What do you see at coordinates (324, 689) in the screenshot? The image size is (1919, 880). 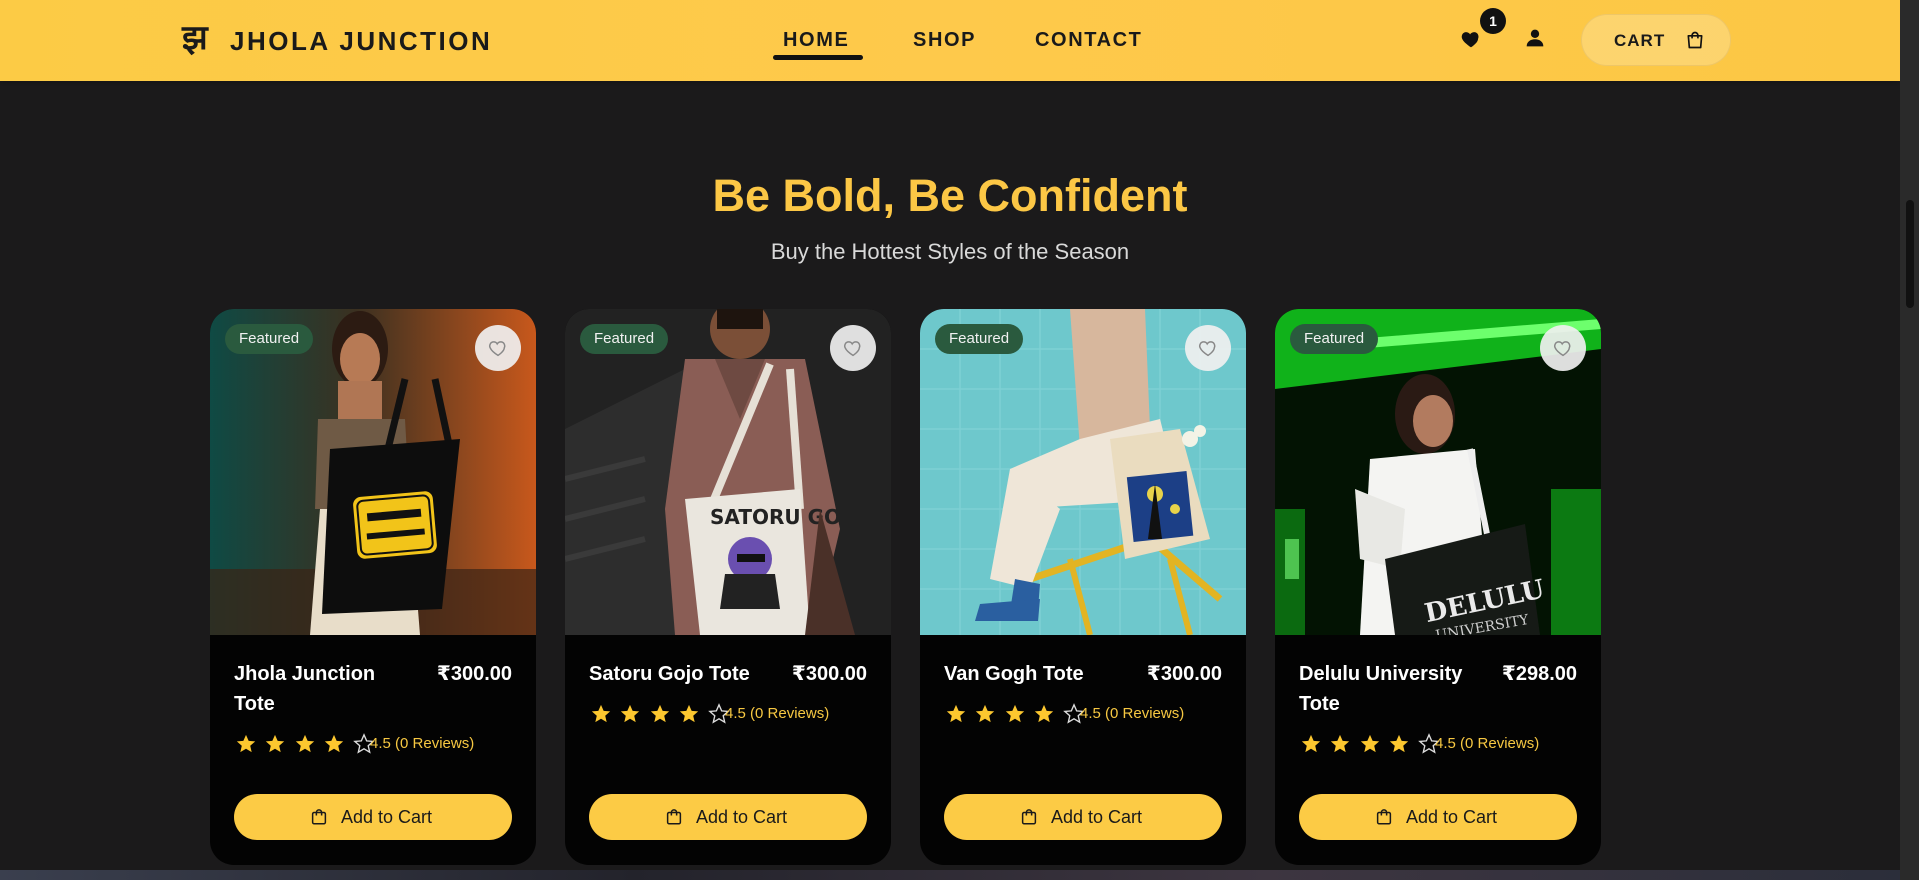 I see `product-title: Jhola Junction Tote` at bounding box center [324, 689].